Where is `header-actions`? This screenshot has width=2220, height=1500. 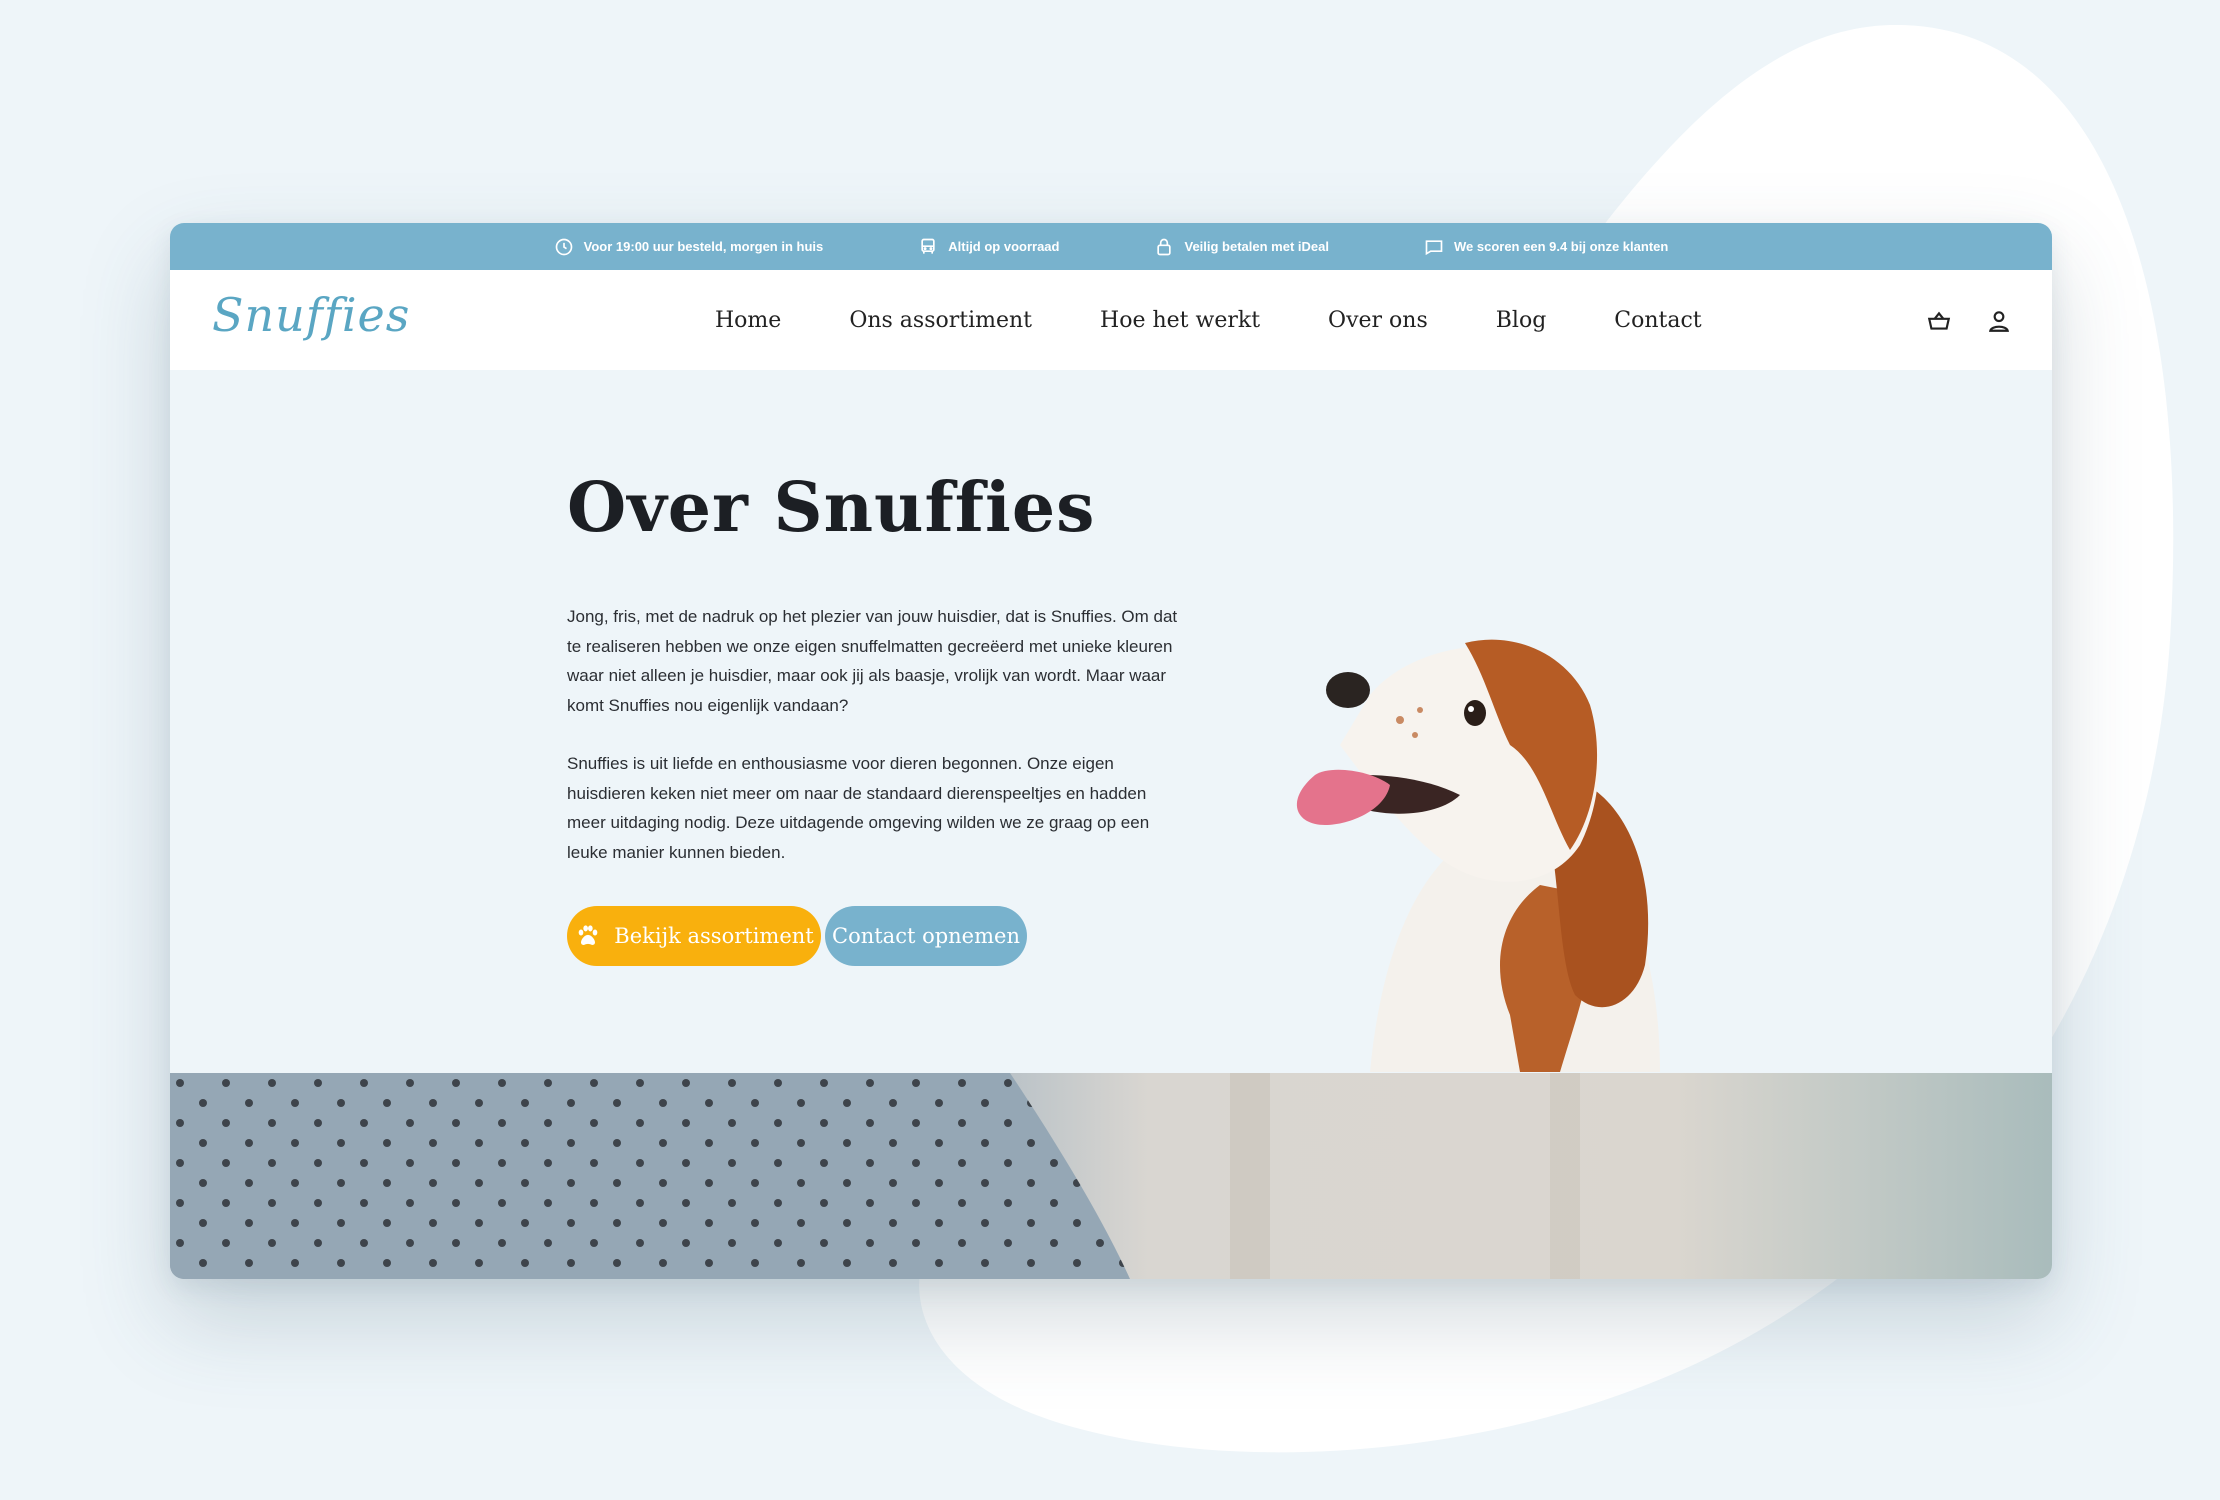 header-actions is located at coordinates (1969, 321).